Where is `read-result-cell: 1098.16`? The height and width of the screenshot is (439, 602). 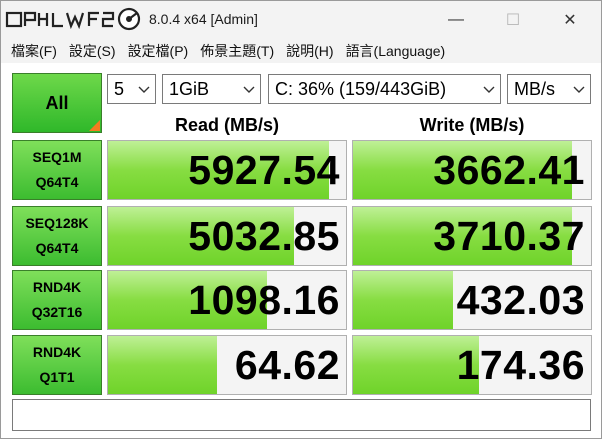 read-result-cell: 1098.16 is located at coordinates (227, 300).